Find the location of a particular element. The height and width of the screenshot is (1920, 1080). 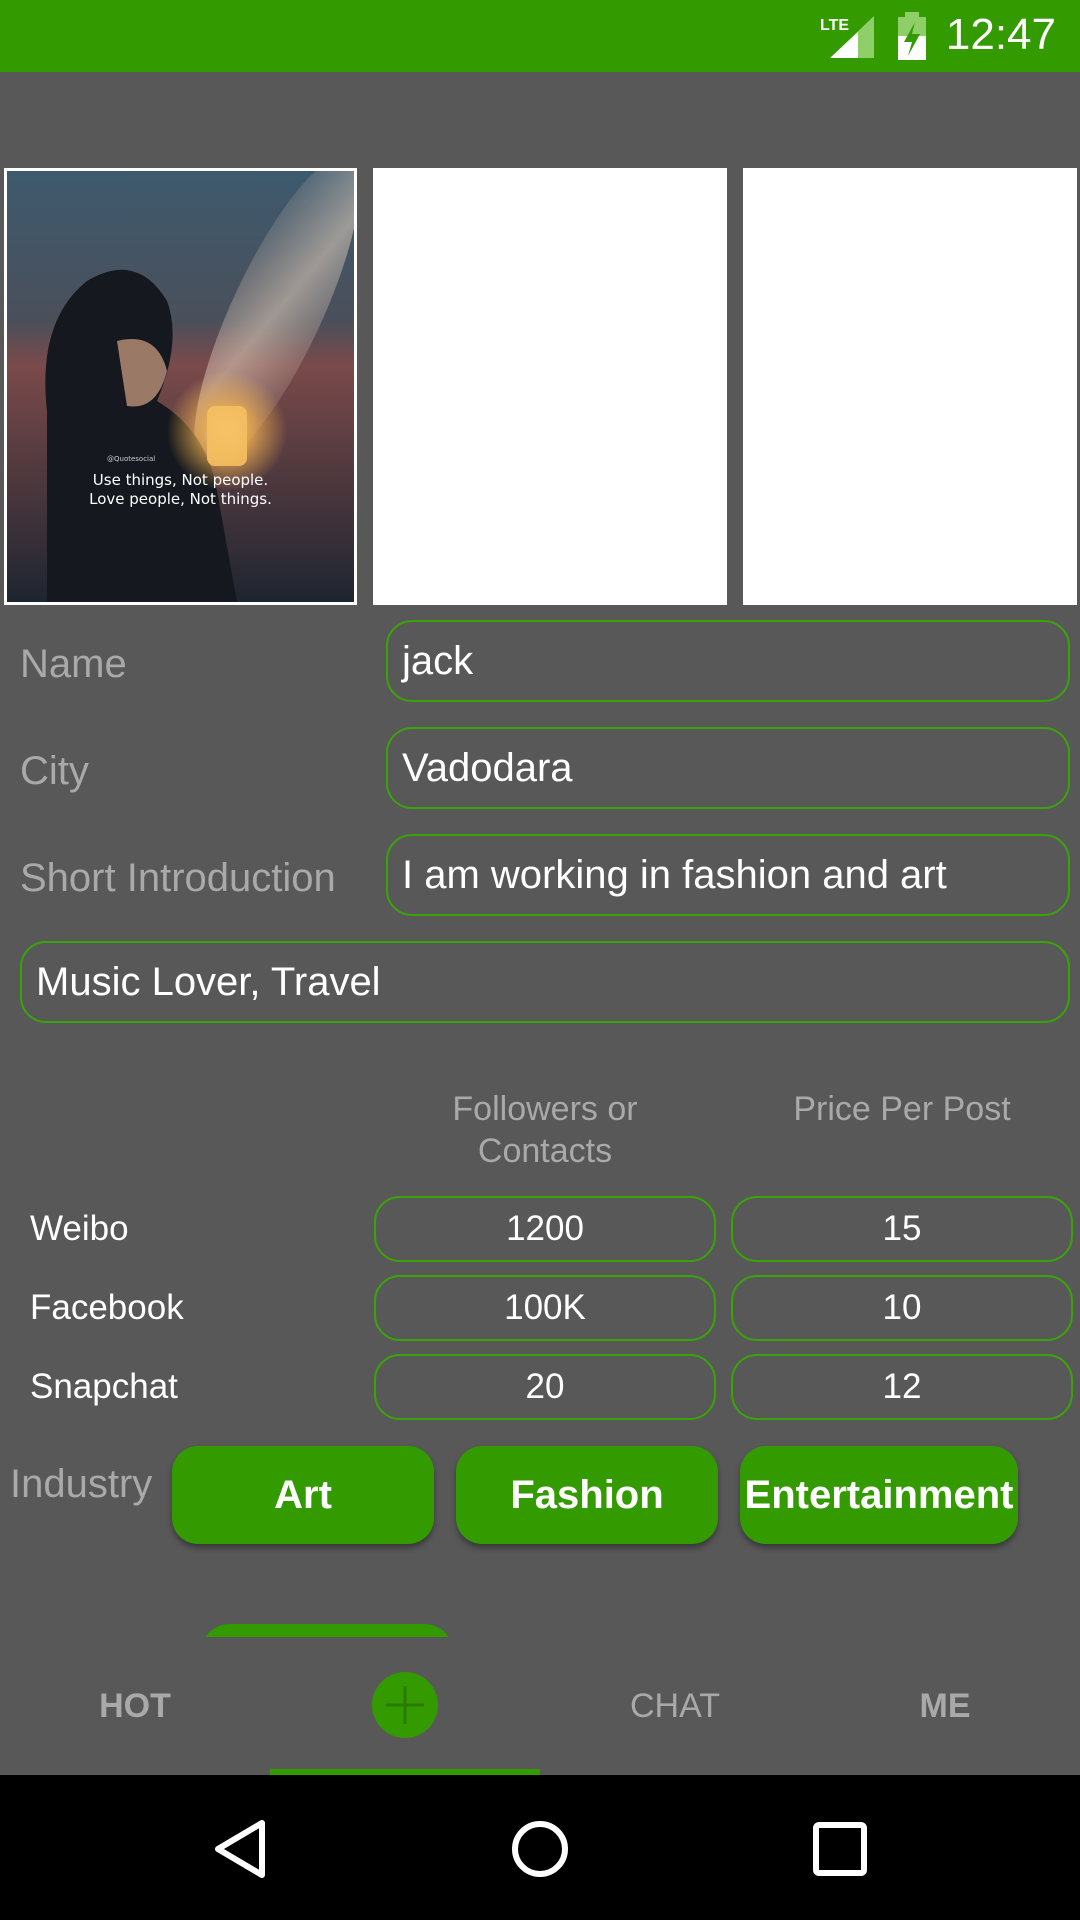

interests-field: Music Lover, Travel is located at coordinates (545, 982).